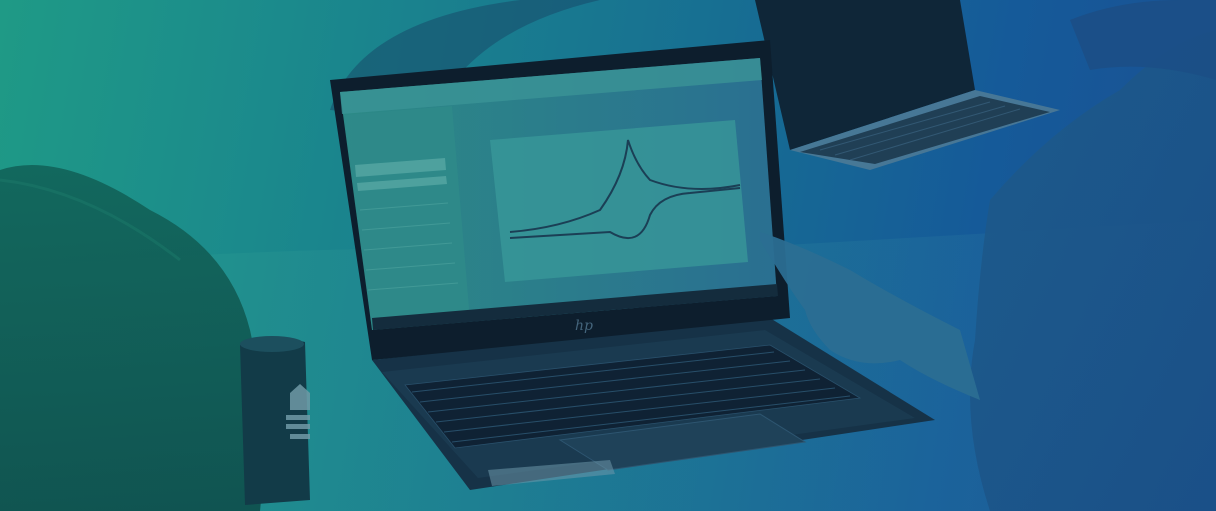  What do you see at coordinates (275, 420) in the screenshot?
I see `mug` at bounding box center [275, 420].